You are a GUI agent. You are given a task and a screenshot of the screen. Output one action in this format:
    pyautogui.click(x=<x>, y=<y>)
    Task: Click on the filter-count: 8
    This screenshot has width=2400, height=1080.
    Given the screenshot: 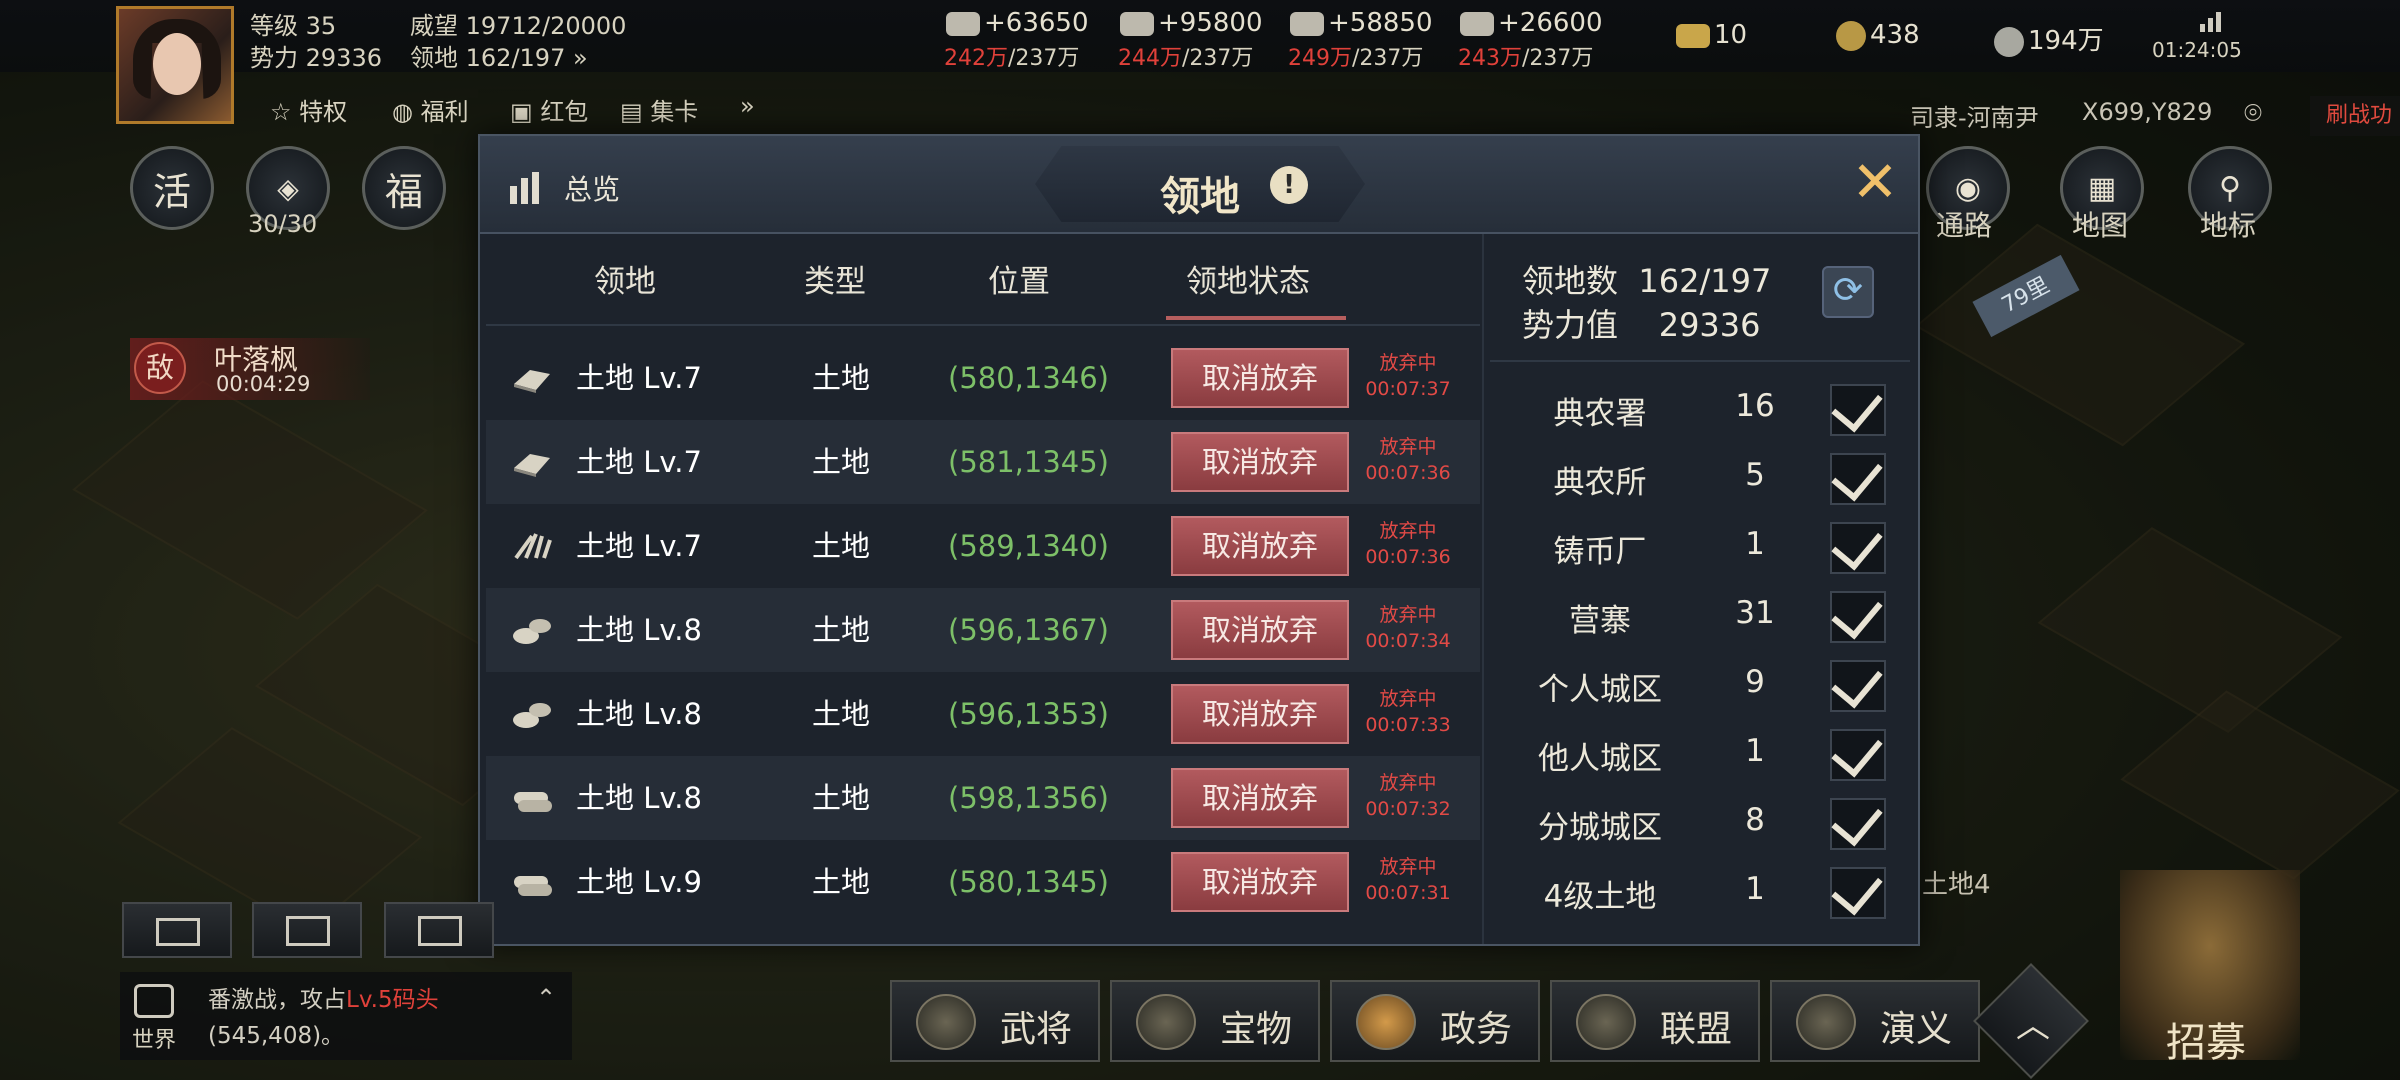 What is the action you would take?
    pyautogui.click(x=1755, y=820)
    